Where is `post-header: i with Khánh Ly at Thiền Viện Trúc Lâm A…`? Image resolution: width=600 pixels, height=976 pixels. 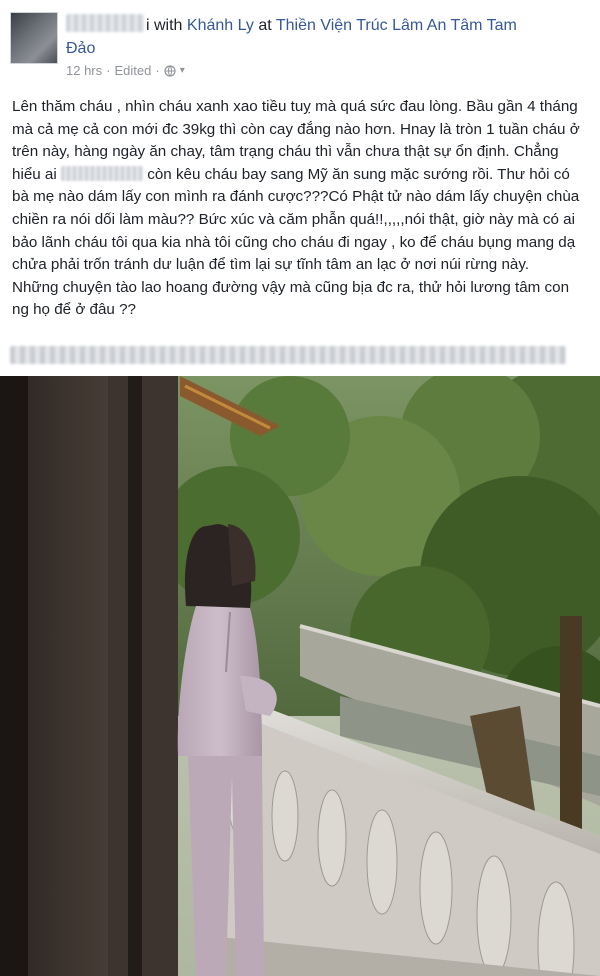 post-header: i with Khánh Ly at Thiền Viện Trúc Lâm A… is located at coordinates (300, 44).